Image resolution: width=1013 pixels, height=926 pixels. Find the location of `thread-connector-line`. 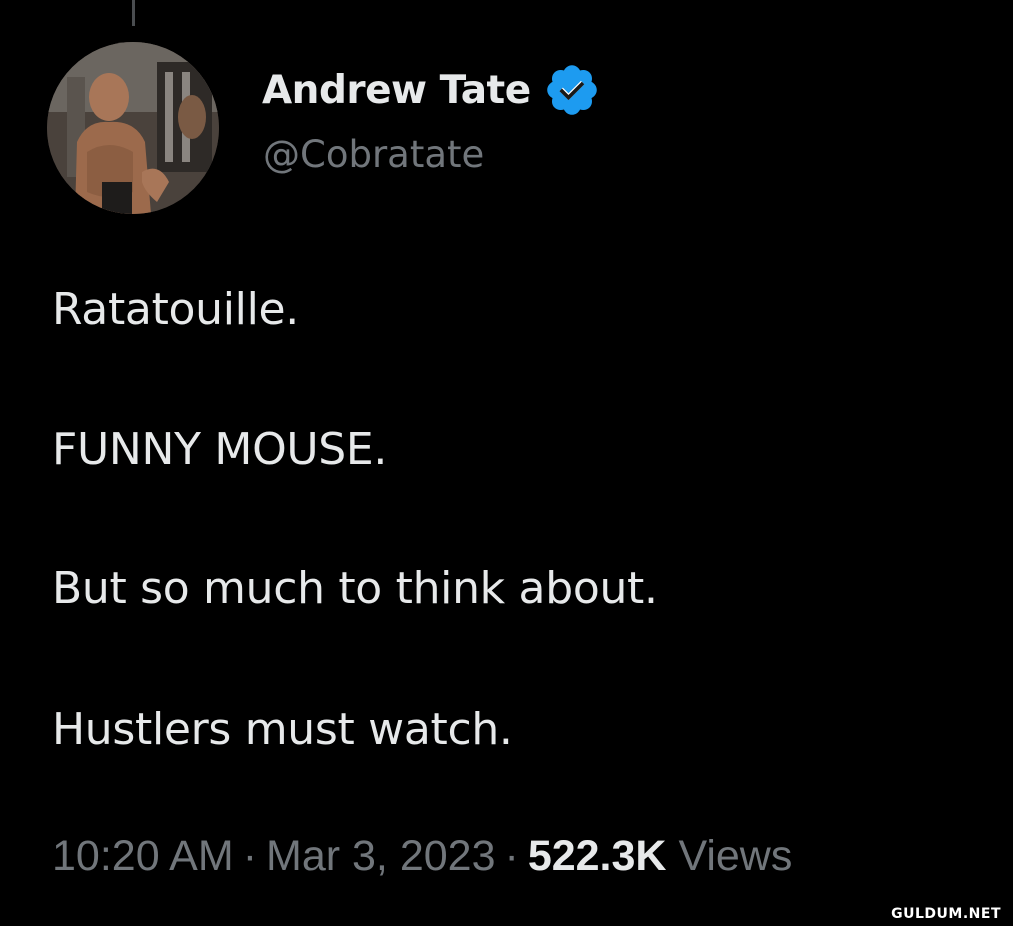

thread-connector-line is located at coordinates (133, 13).